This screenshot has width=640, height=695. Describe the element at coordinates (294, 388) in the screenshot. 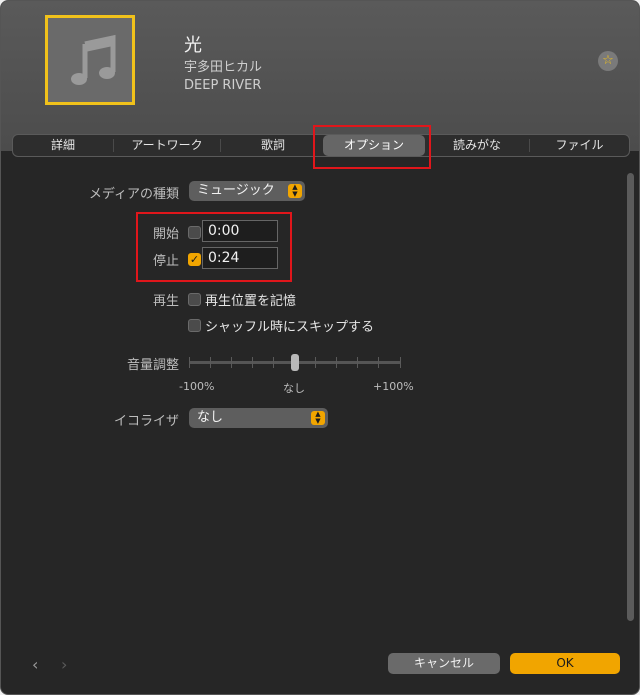

I see `volume-mid-label: なし` at that location.